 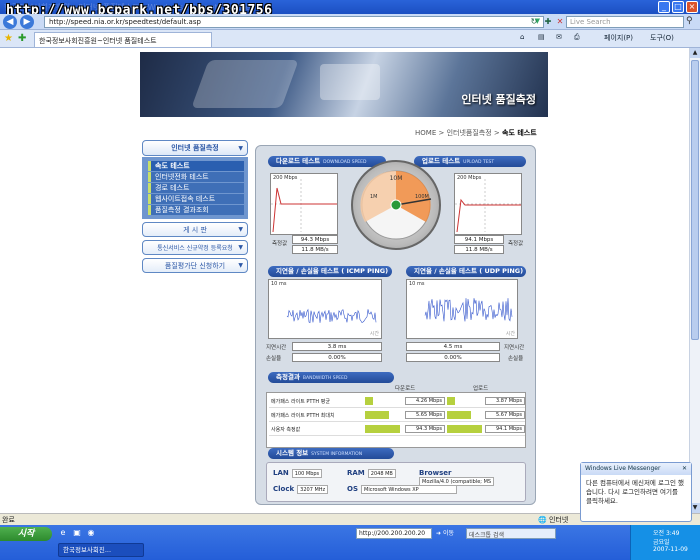 I want to click on results-subtitle: BANDWIDTH SPEED, so click(x=325, y=378).